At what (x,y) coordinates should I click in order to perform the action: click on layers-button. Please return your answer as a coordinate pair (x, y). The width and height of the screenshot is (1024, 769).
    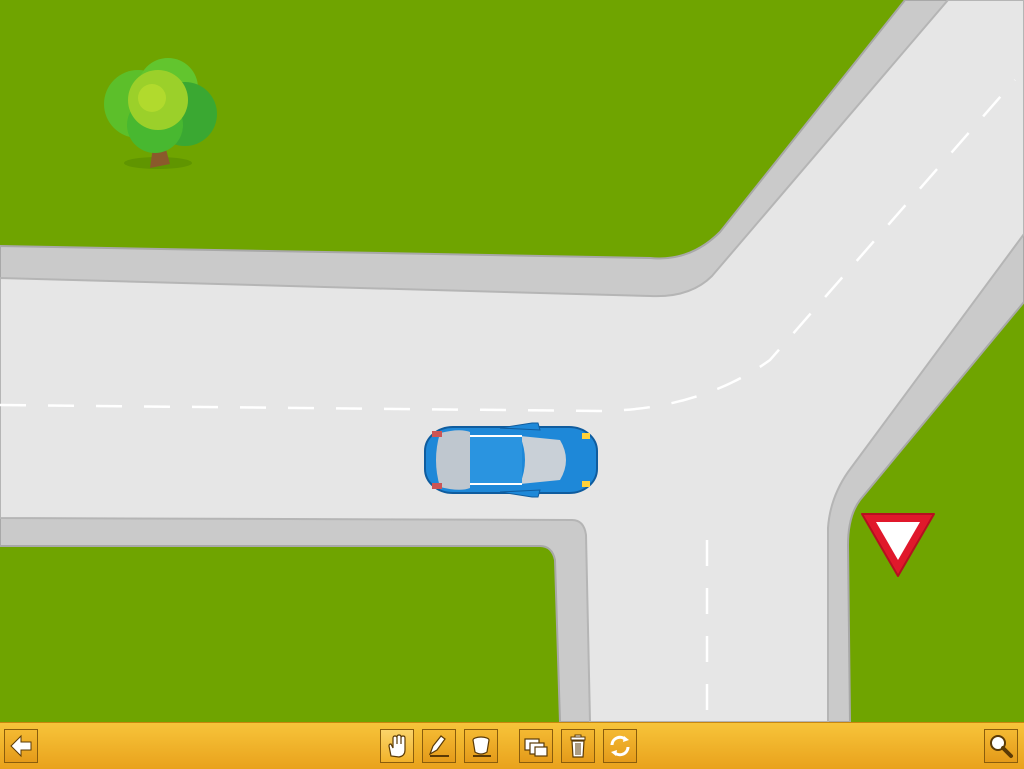
    Looking at the image, I should click on (536, 746).